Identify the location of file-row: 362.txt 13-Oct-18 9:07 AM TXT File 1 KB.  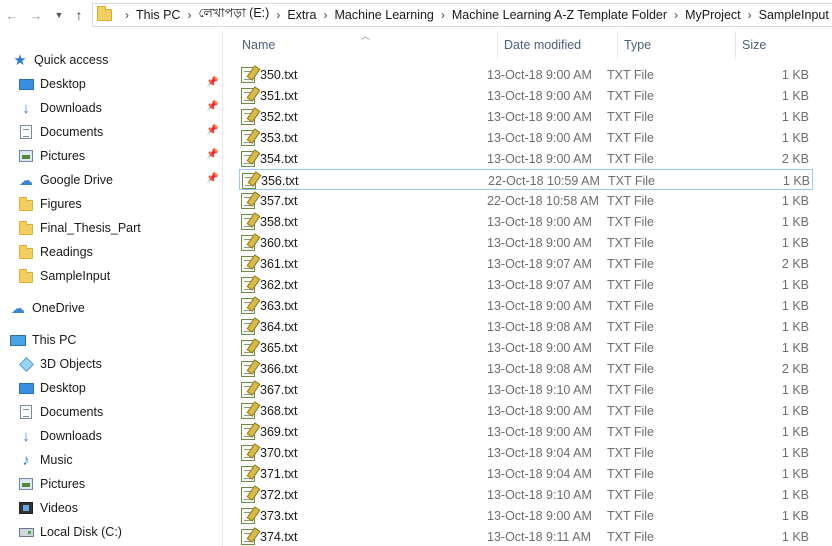
(526, 284).